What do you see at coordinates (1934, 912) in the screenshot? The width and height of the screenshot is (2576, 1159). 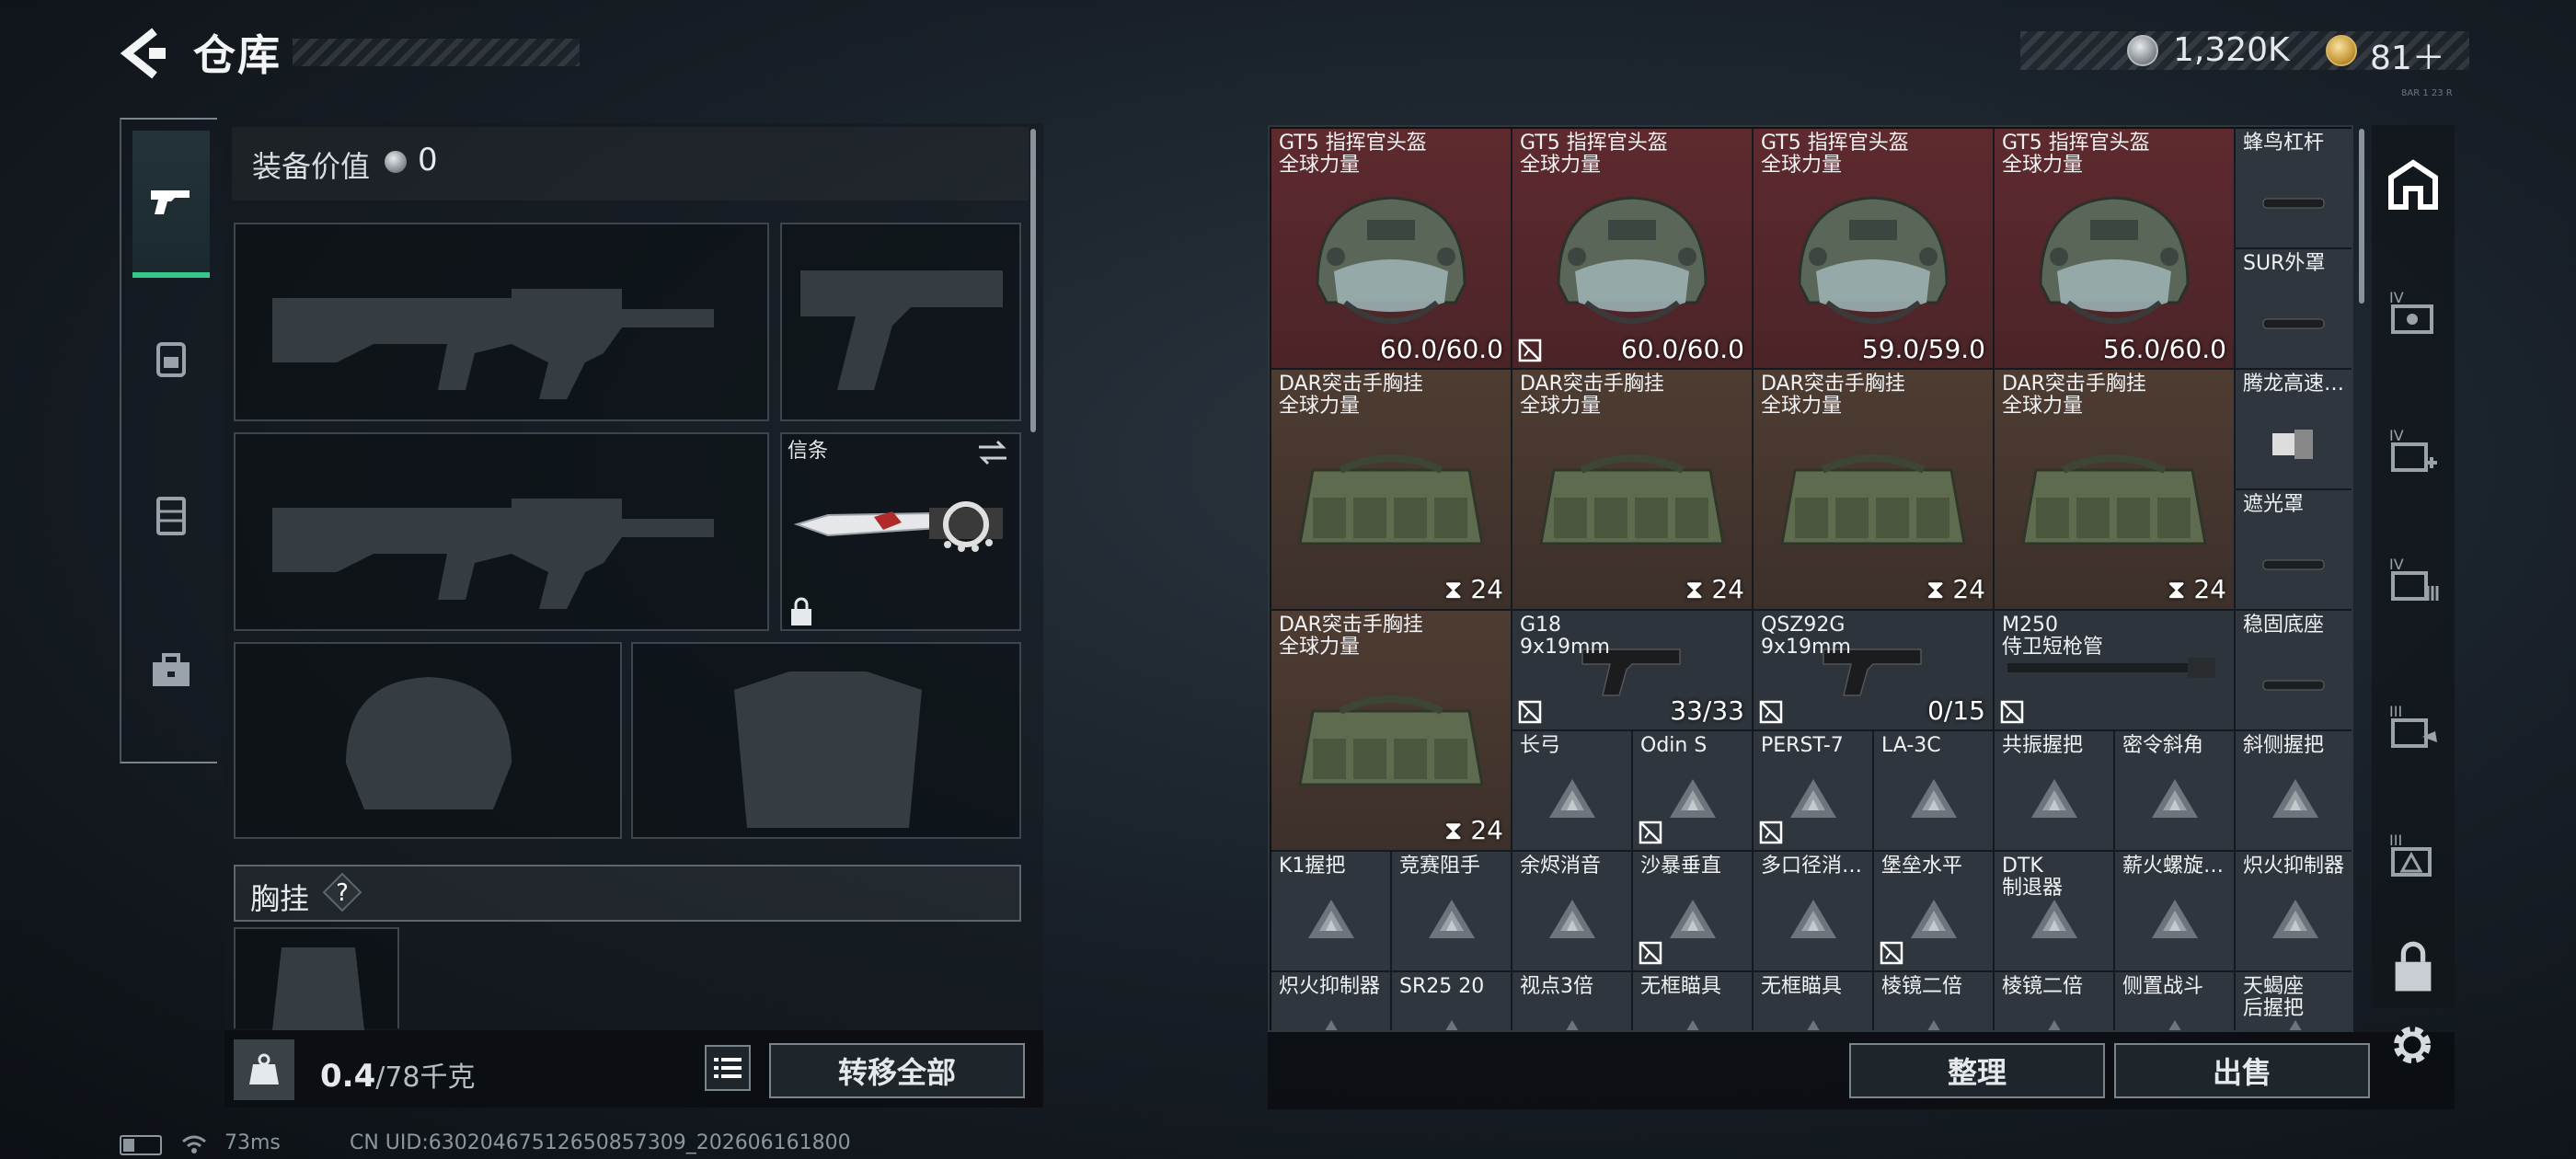 I see `stash-item-attachment: 堡垒水平` at bounding box center [1934, 912].